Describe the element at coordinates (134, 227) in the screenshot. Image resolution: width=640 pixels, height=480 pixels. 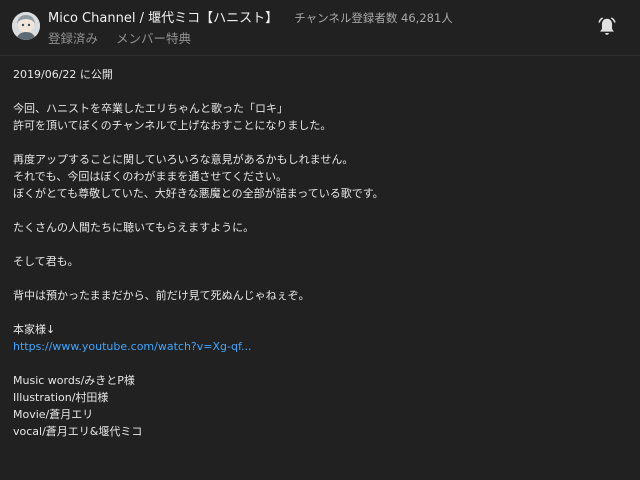
I see `description-line: たくさんの人間たちに聴いてもらえますように。` at that location.